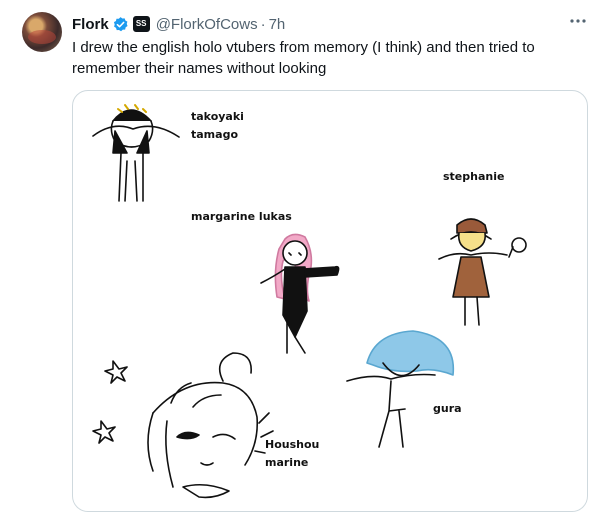 The height and width of the screenshot is (516, 602). I want to click on affiliate-badge: SS, so click(141, 24).